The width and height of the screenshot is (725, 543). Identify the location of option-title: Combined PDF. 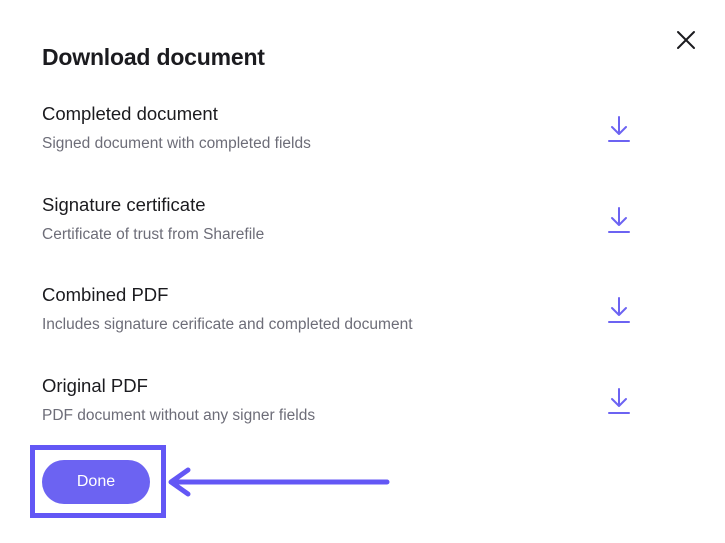
(105, 294).